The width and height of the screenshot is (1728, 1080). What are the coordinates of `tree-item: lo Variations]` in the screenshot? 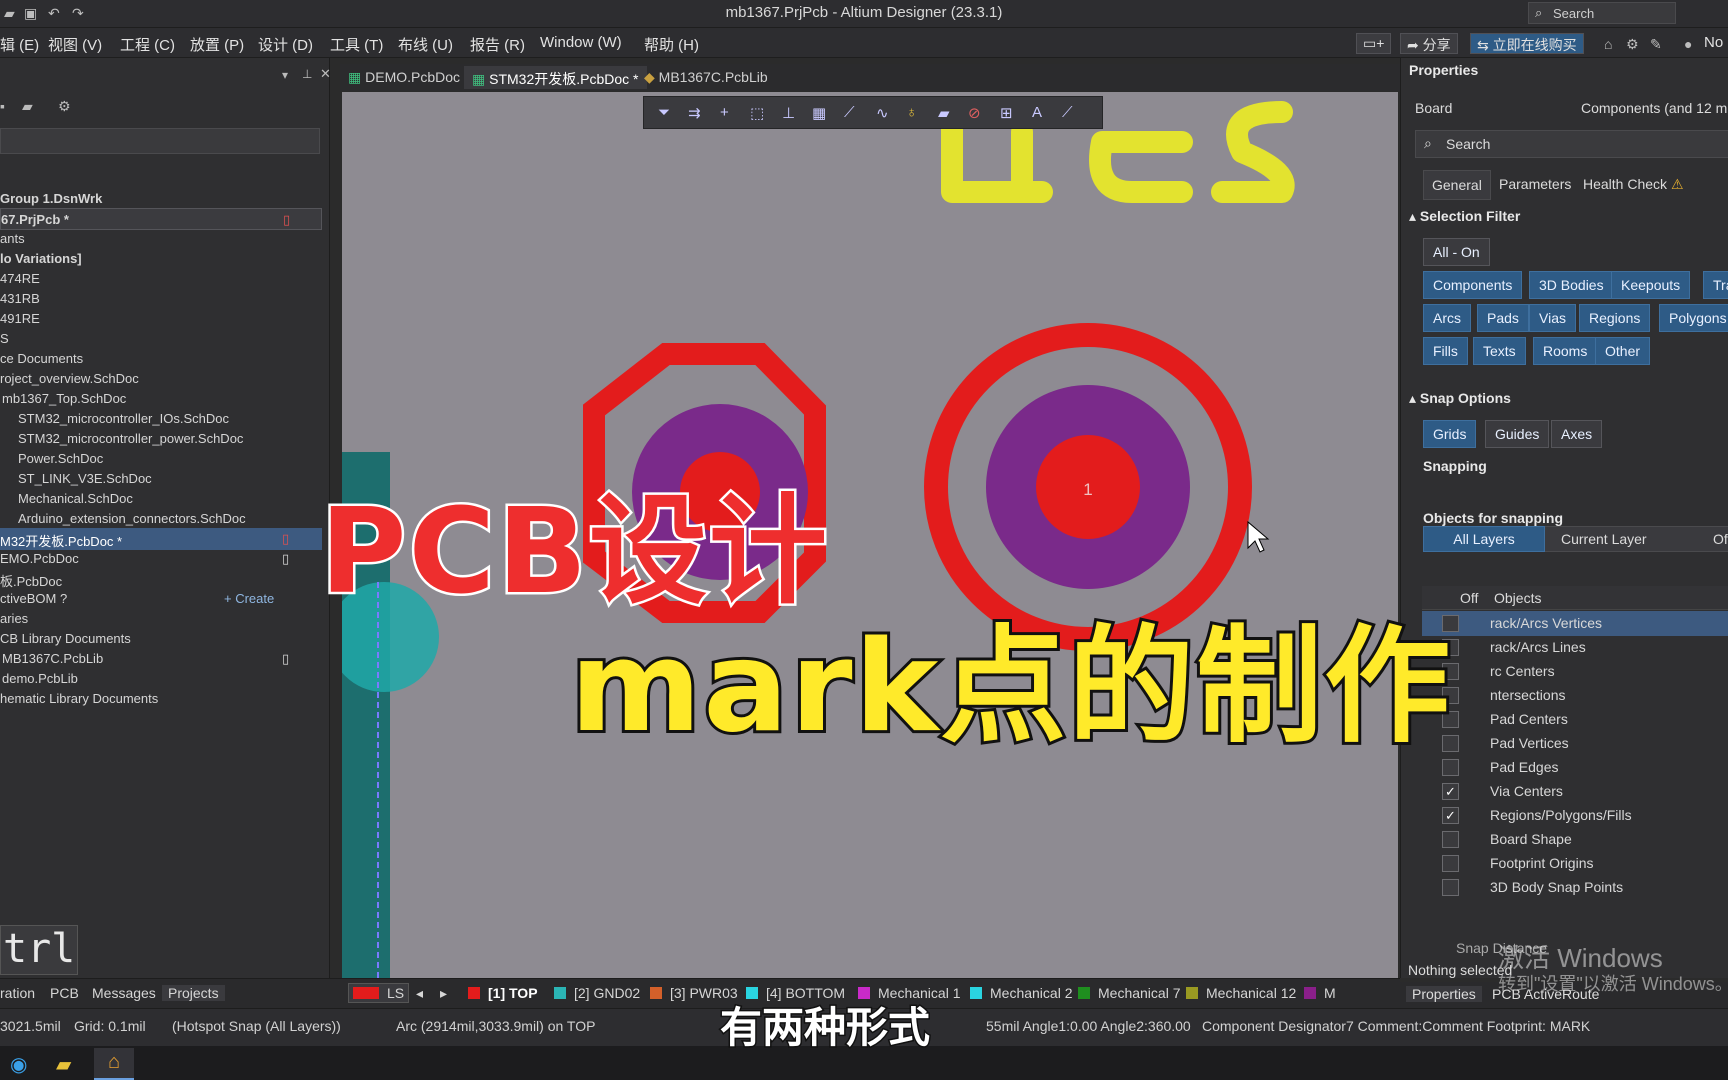 It's located at (161, 259).